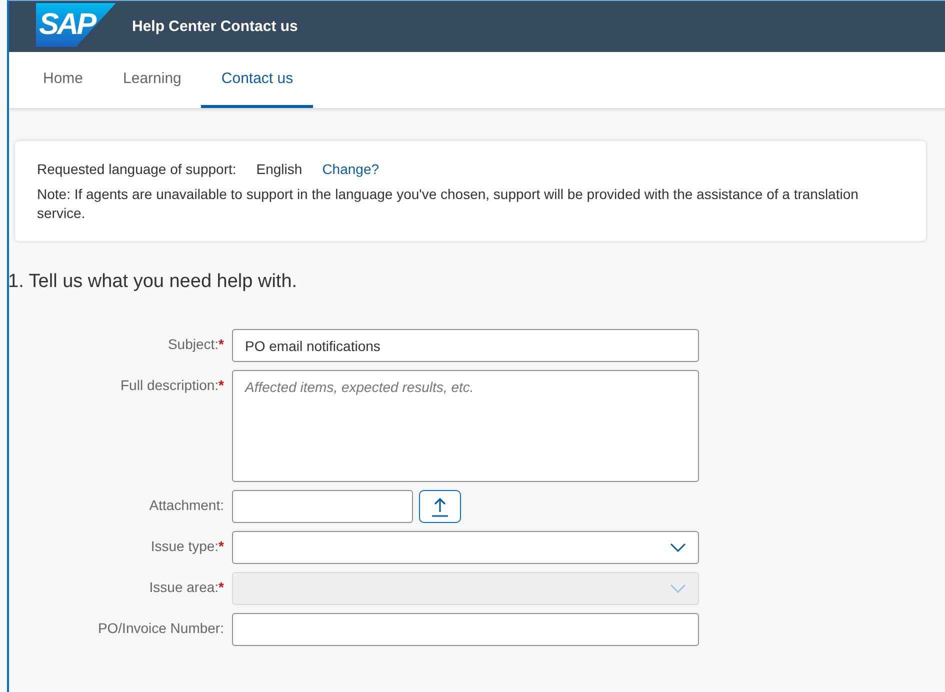  What do you see at coordinates (172, 384) in the screenshot?
I see `field-label: Full description:*` at bounding box center [172, 384].